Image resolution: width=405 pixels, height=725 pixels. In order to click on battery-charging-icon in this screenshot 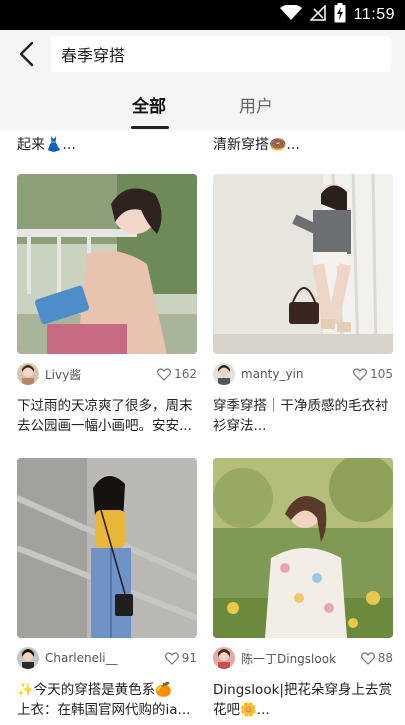, I will do `click(340, 15)`.